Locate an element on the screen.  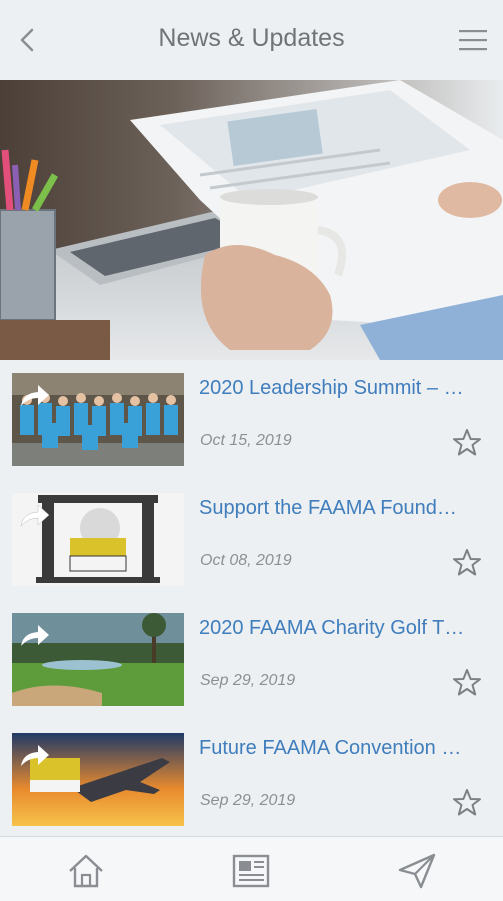
hamburger-menu-icon is located at coordinates (473, 40).